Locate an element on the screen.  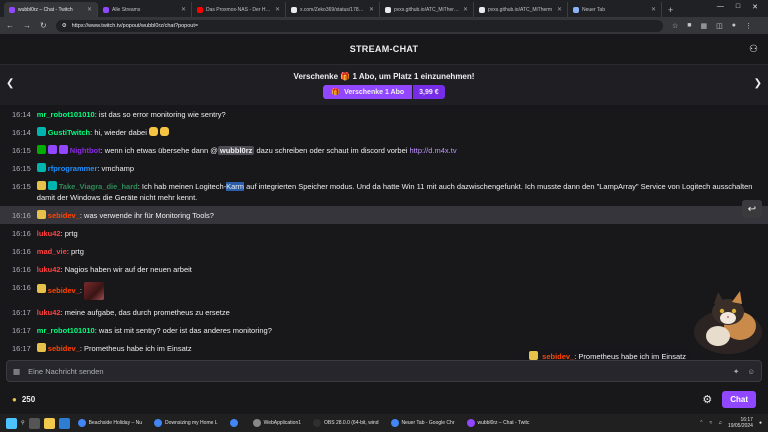
channel-points: ● 250 is located at coordinates (23, 399).